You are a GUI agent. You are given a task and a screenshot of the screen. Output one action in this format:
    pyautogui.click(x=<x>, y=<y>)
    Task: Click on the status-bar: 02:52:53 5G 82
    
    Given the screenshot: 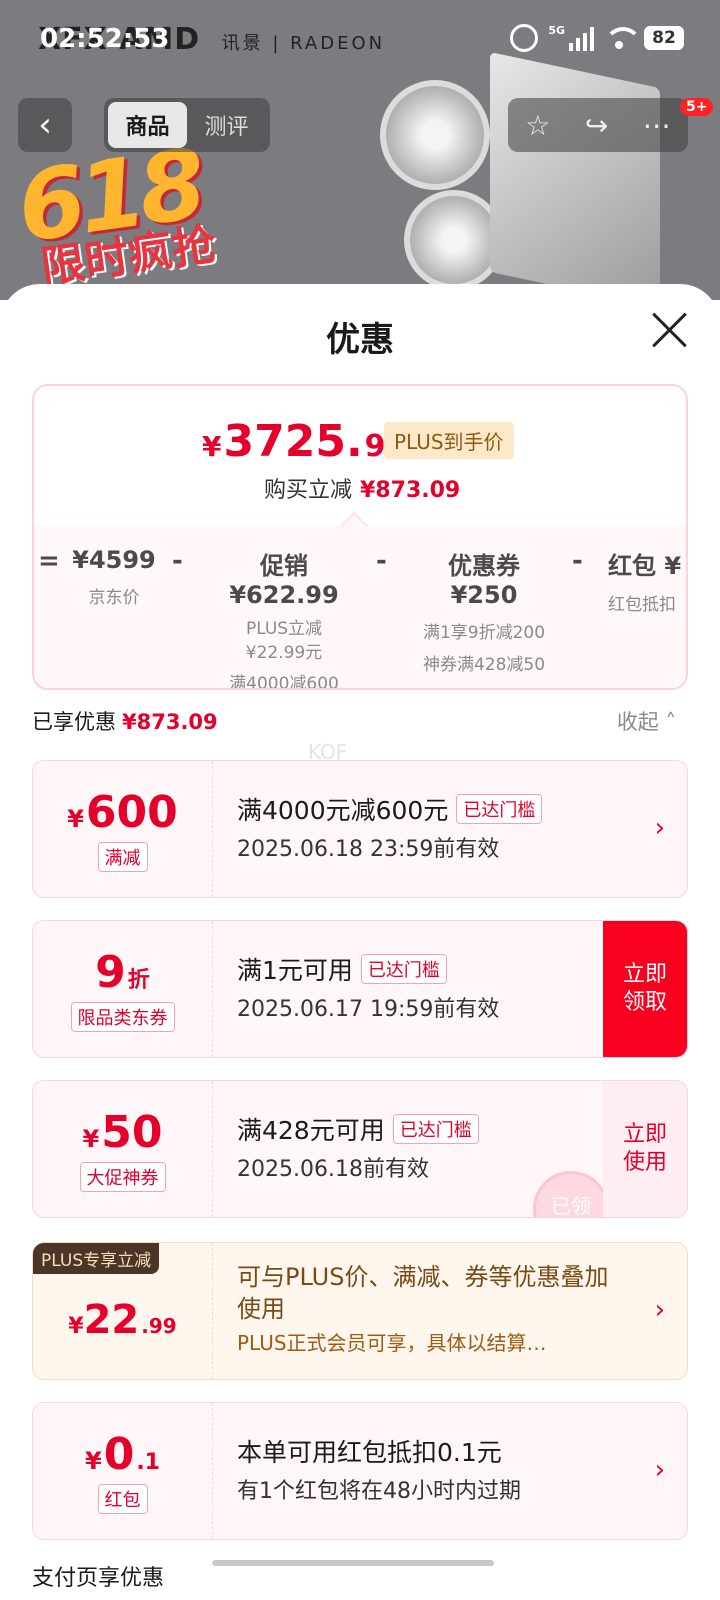 What is the action you would take?
    pyautogui.click(x=360, y=40)
    